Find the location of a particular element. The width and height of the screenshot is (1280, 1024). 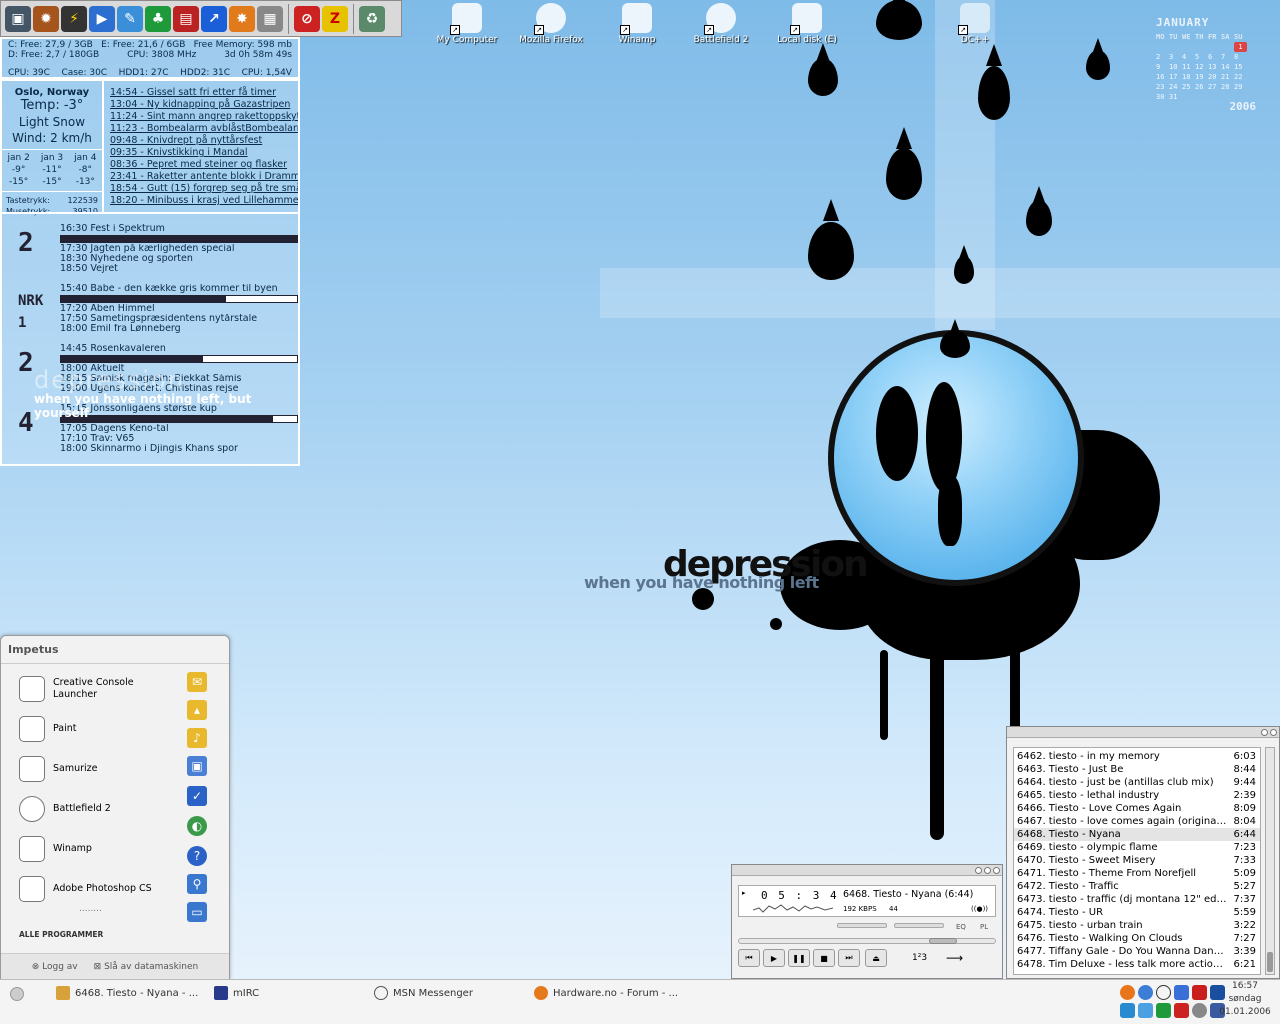

desktop-icon-battlefield: ↗ Battlefield 2 is located at coordinates (721, 24).